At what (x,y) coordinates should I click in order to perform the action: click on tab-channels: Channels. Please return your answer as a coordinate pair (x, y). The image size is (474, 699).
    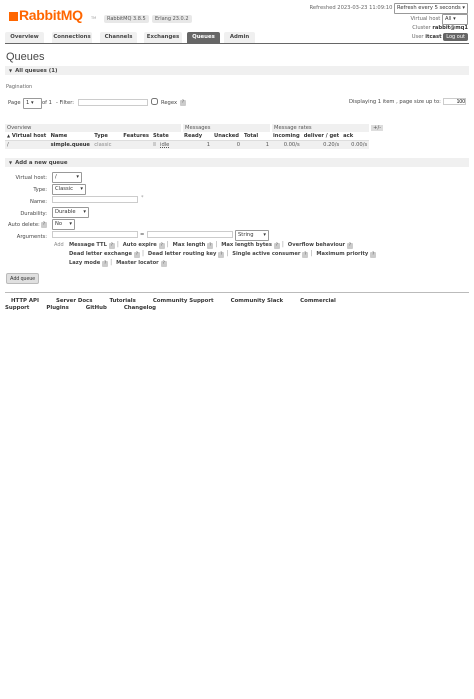
    Looking at the image, I should click on (118, 37).